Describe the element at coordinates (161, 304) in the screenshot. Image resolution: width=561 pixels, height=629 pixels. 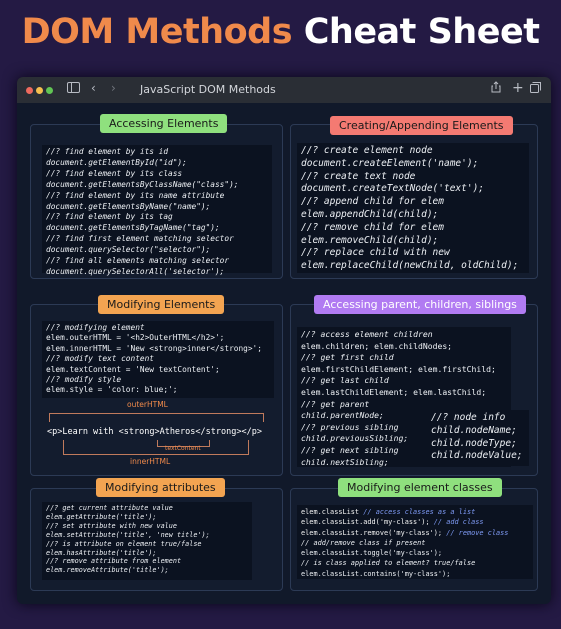
I see `label-modifying-elements: Modifying Elements` at that location.